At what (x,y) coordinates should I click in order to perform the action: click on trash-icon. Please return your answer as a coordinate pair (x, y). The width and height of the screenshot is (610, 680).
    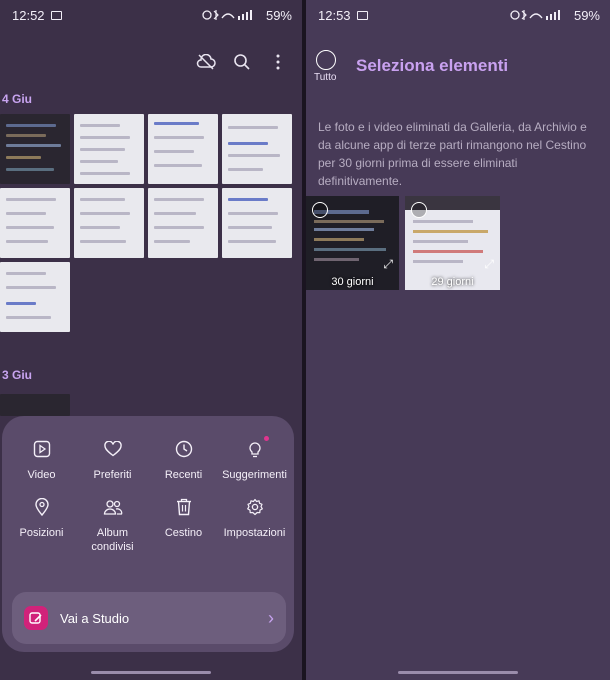
    Looking at the image, I should click on (184, 507).